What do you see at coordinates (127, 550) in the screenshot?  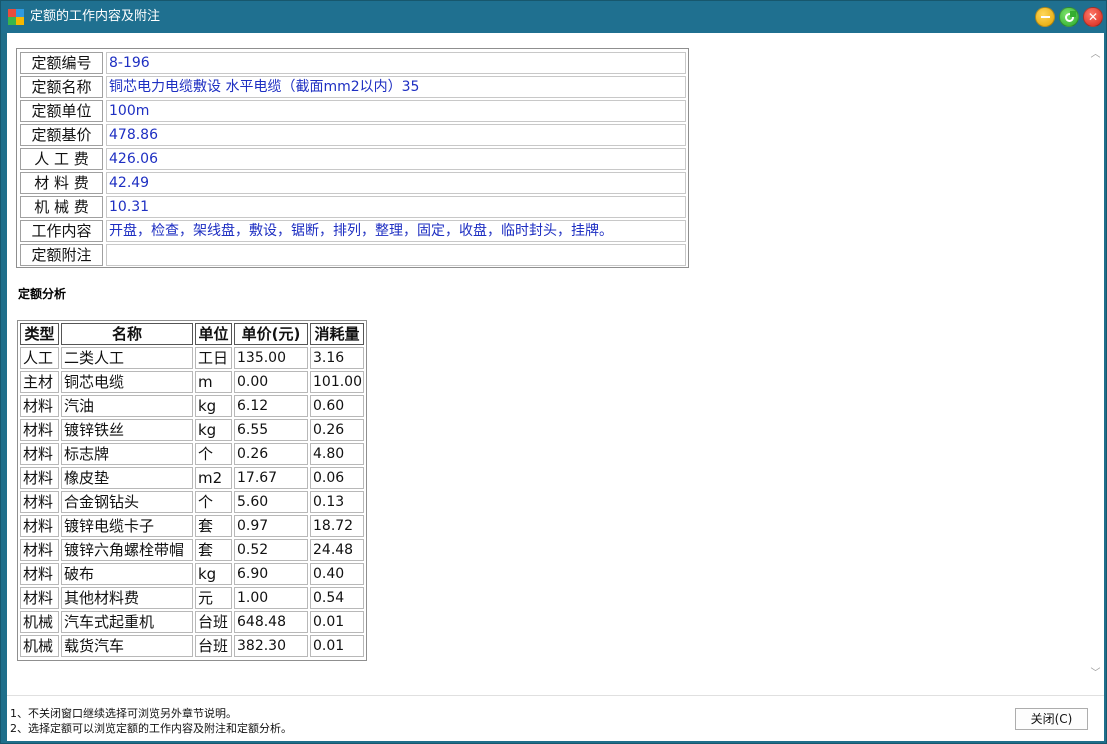 I see `table-cell: 镀锌六角螺栓带帽` at bounding box center [127, 550].